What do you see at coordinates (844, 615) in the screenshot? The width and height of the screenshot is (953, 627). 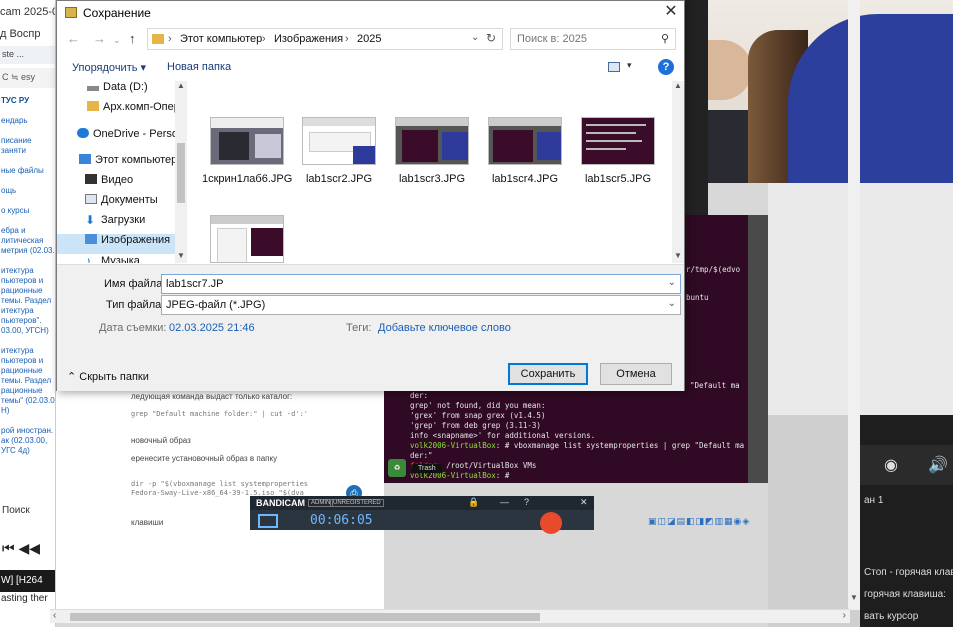 I see `scroll-right-icon: ›` at bounding box center [844, 615].